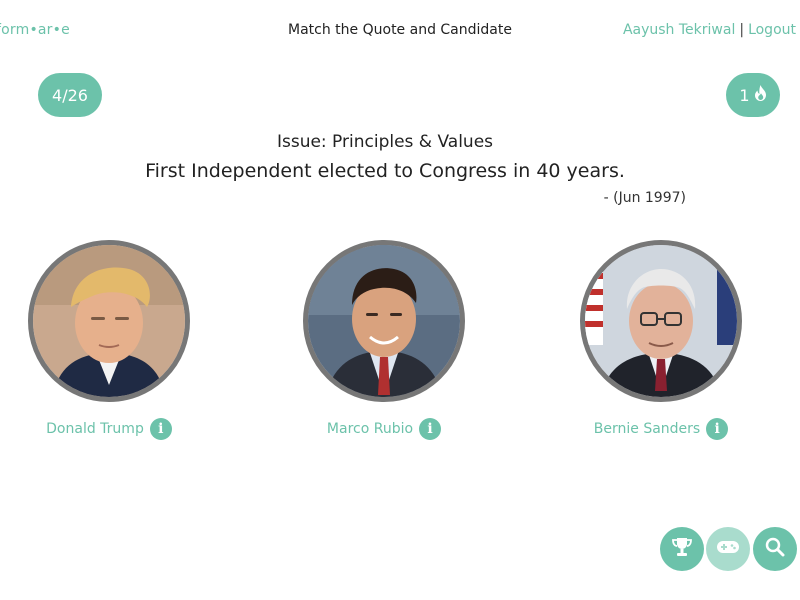 Image resolution: width=800 pixels, height=600 pixels. Describe the element at coordinates (370, 429) in the screenshot. I see `candidate-name: Marco Rubio` at that location.